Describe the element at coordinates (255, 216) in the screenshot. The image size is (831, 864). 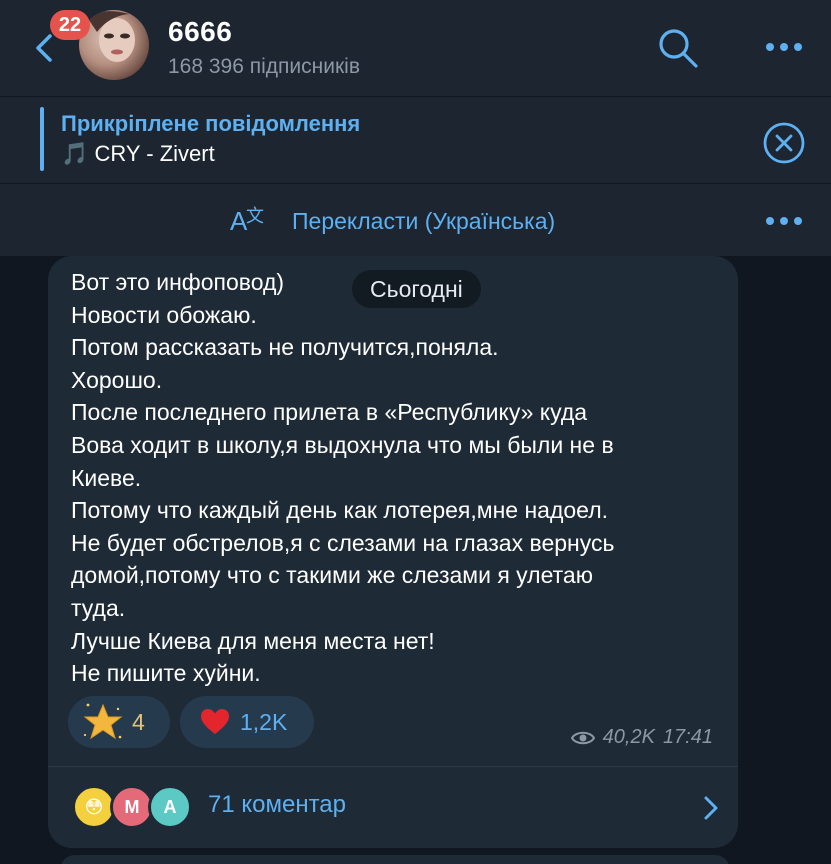
I see `svg-text: 文` at that location.